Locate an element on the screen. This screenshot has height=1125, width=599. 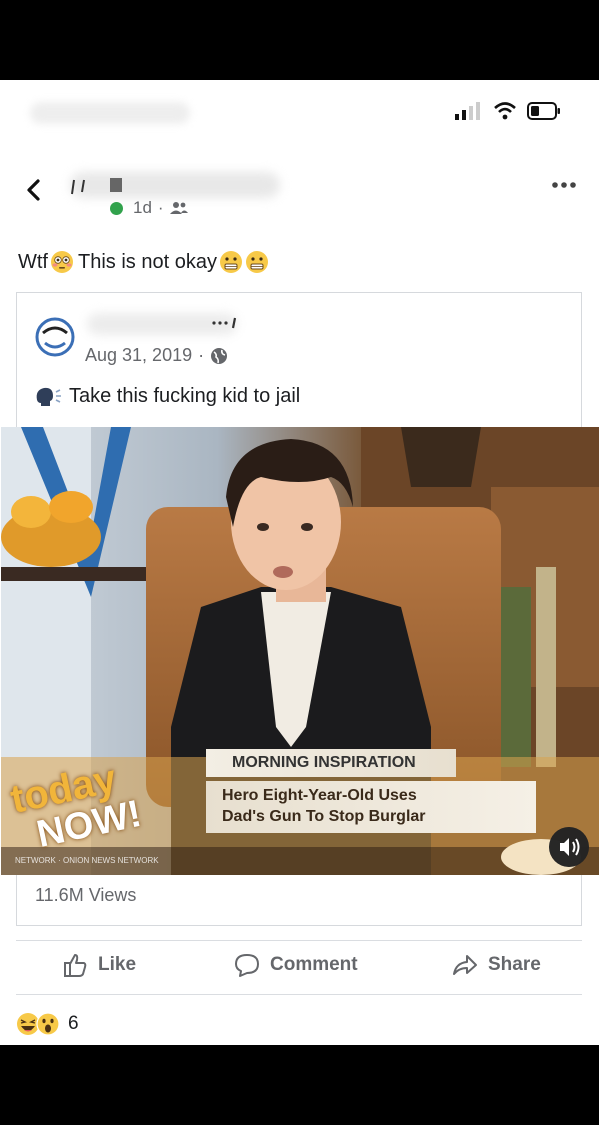
comment-label: Comment is located at coordinates (314, 964).